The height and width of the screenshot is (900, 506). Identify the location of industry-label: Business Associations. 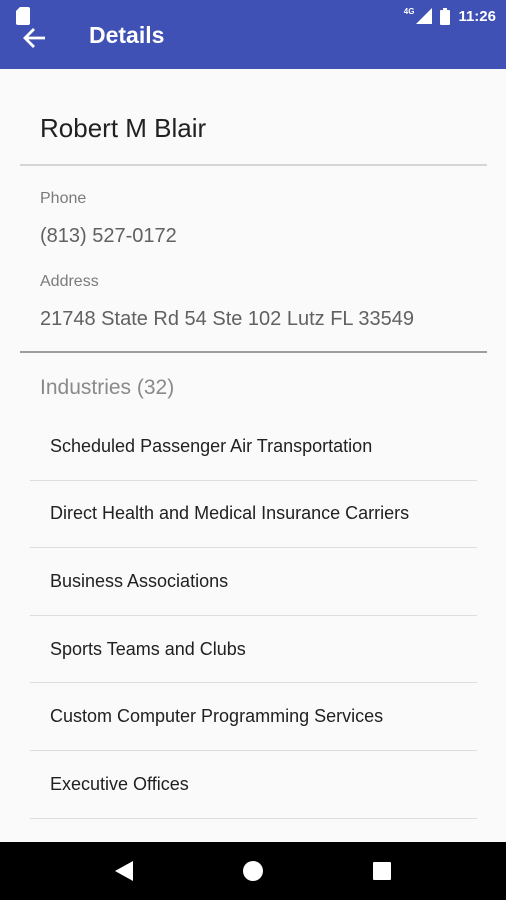
(139, 580).